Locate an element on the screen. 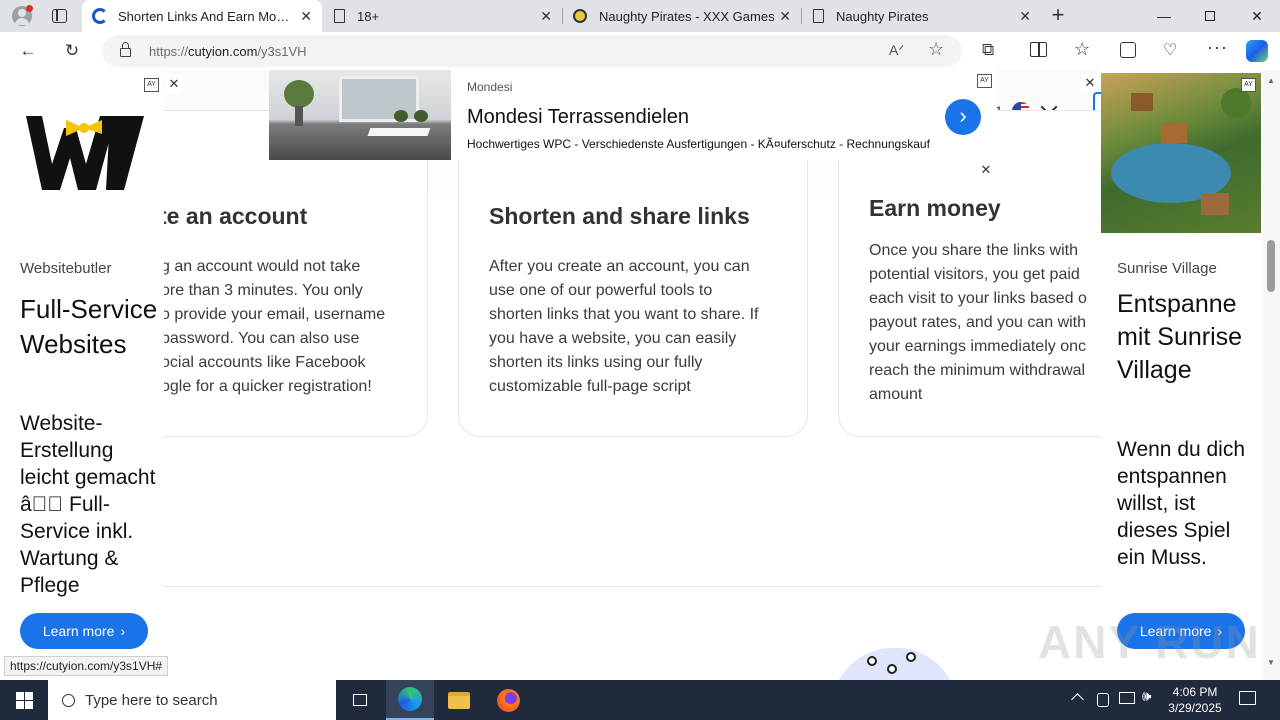  firefox-icon is located at coordinates (508, 700).